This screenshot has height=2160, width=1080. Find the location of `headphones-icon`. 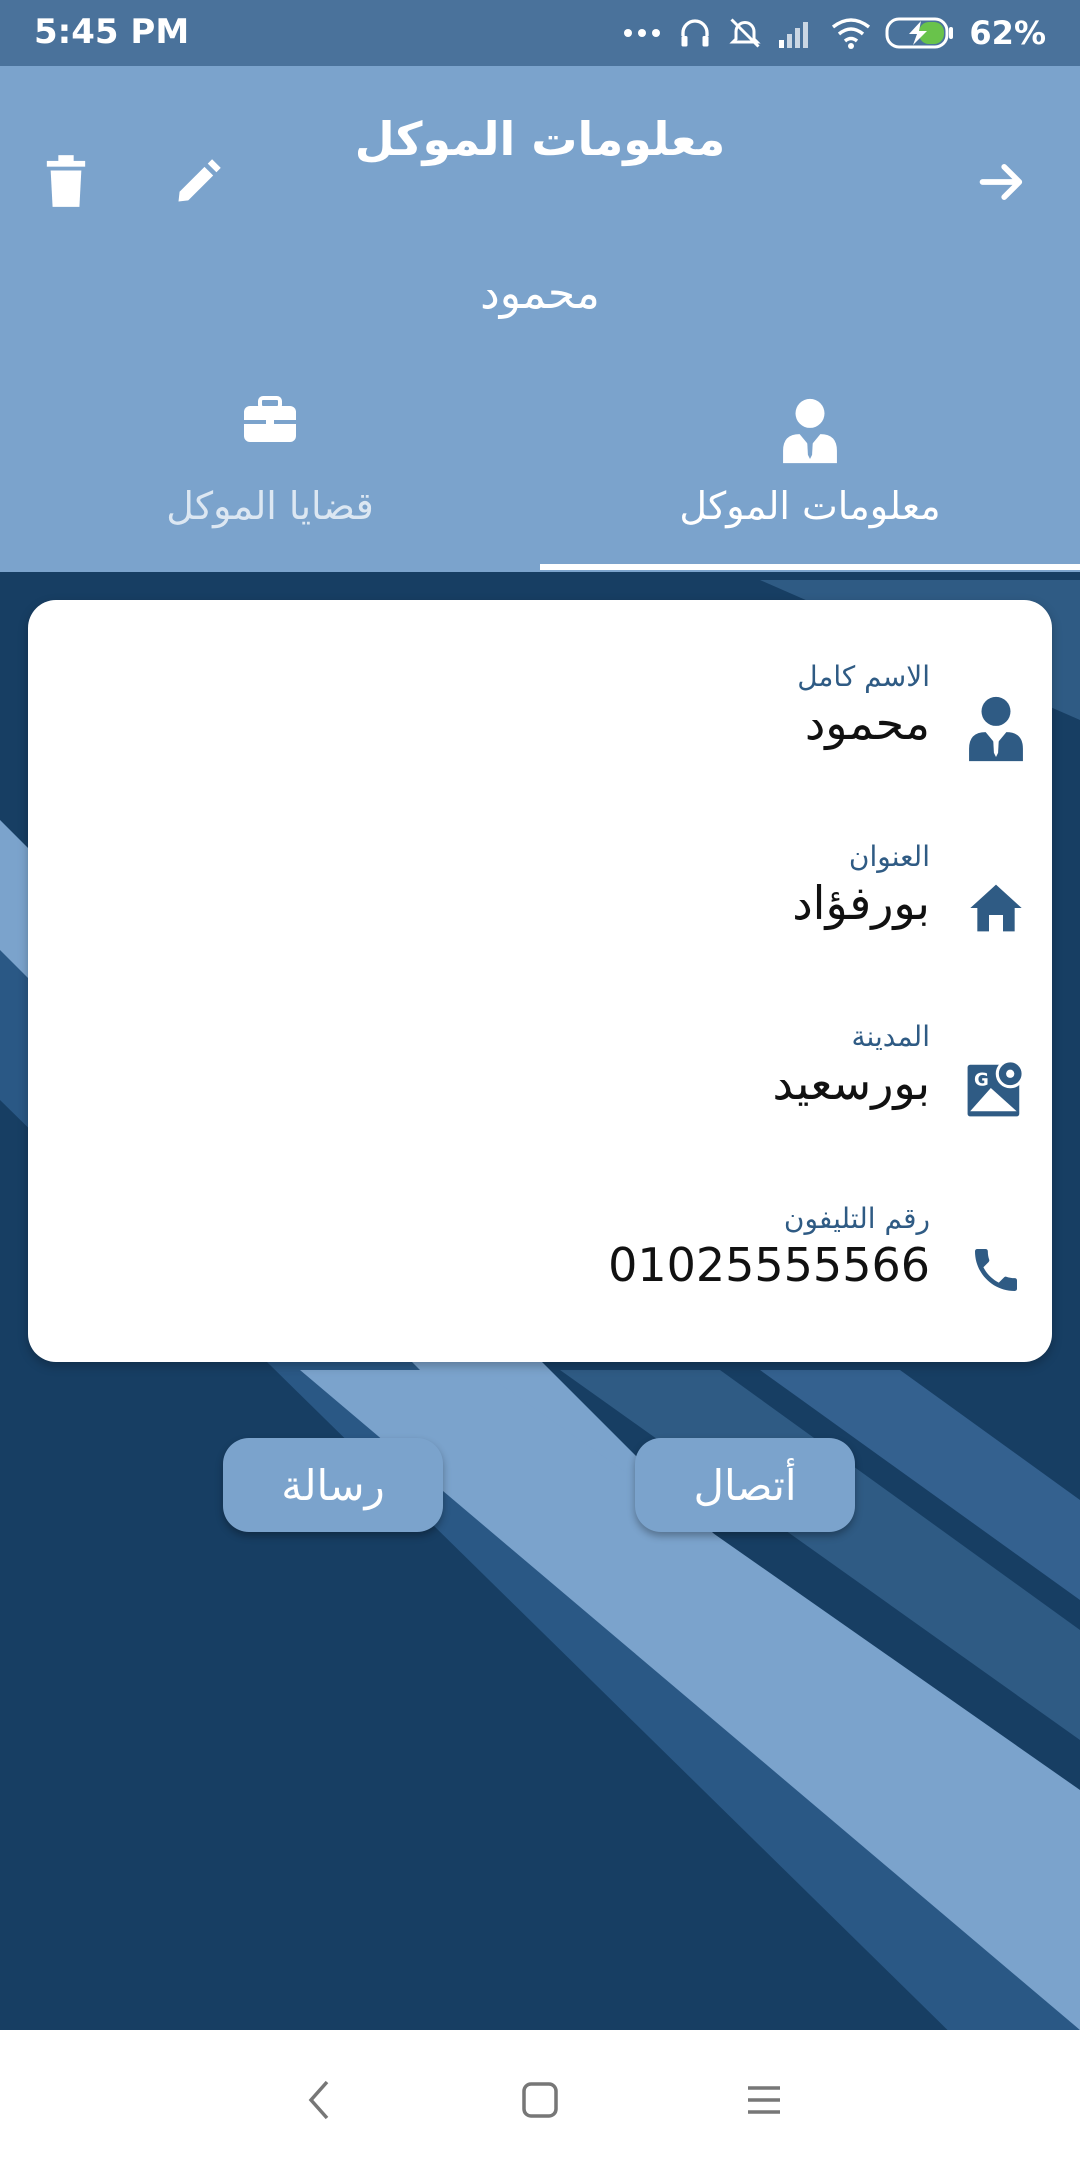

headphones-icon is located at coordinates (695, 33).